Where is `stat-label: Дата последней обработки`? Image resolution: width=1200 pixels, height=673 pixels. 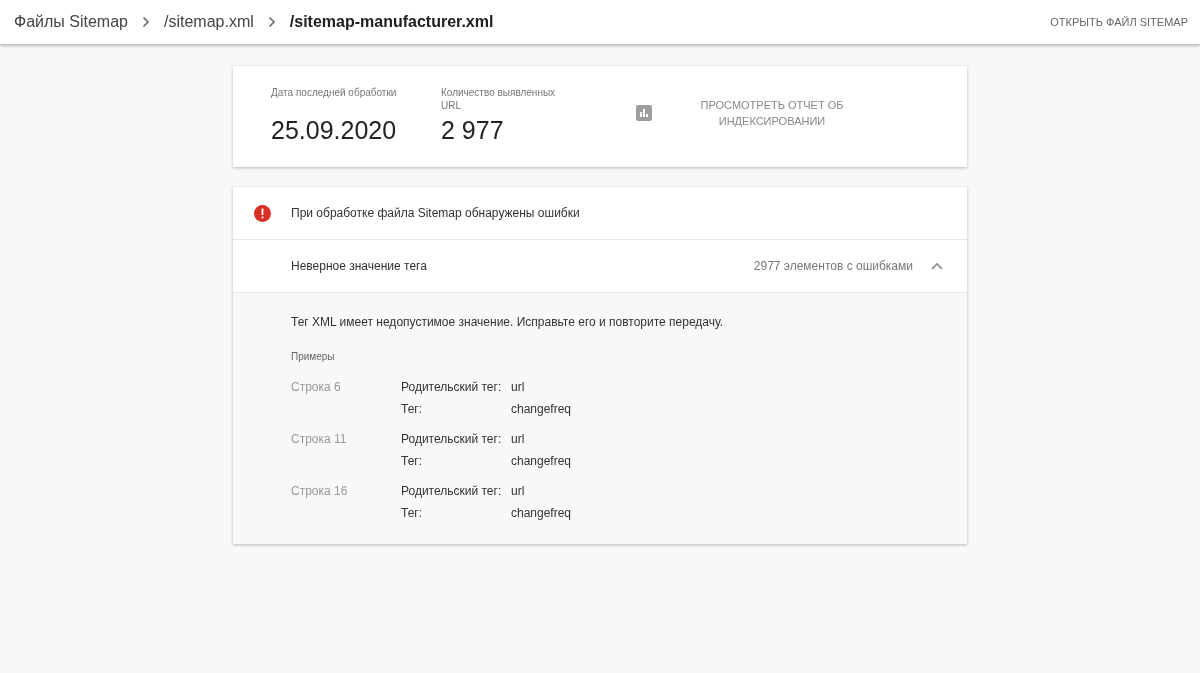 stat-label: Дата последней обработки is located at coordinates (334, 93).